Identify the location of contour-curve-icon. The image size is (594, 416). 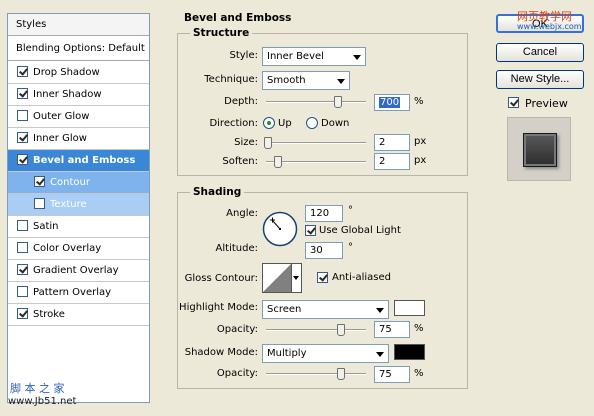
(277, 278).